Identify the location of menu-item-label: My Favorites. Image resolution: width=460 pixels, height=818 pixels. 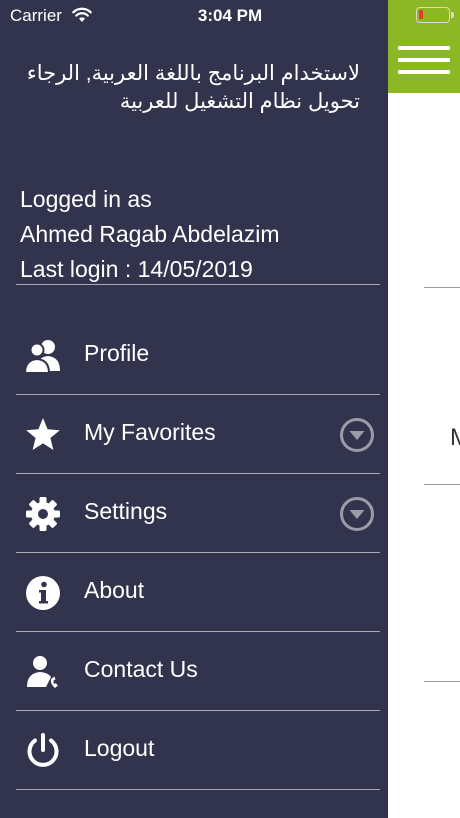
(150, 432).